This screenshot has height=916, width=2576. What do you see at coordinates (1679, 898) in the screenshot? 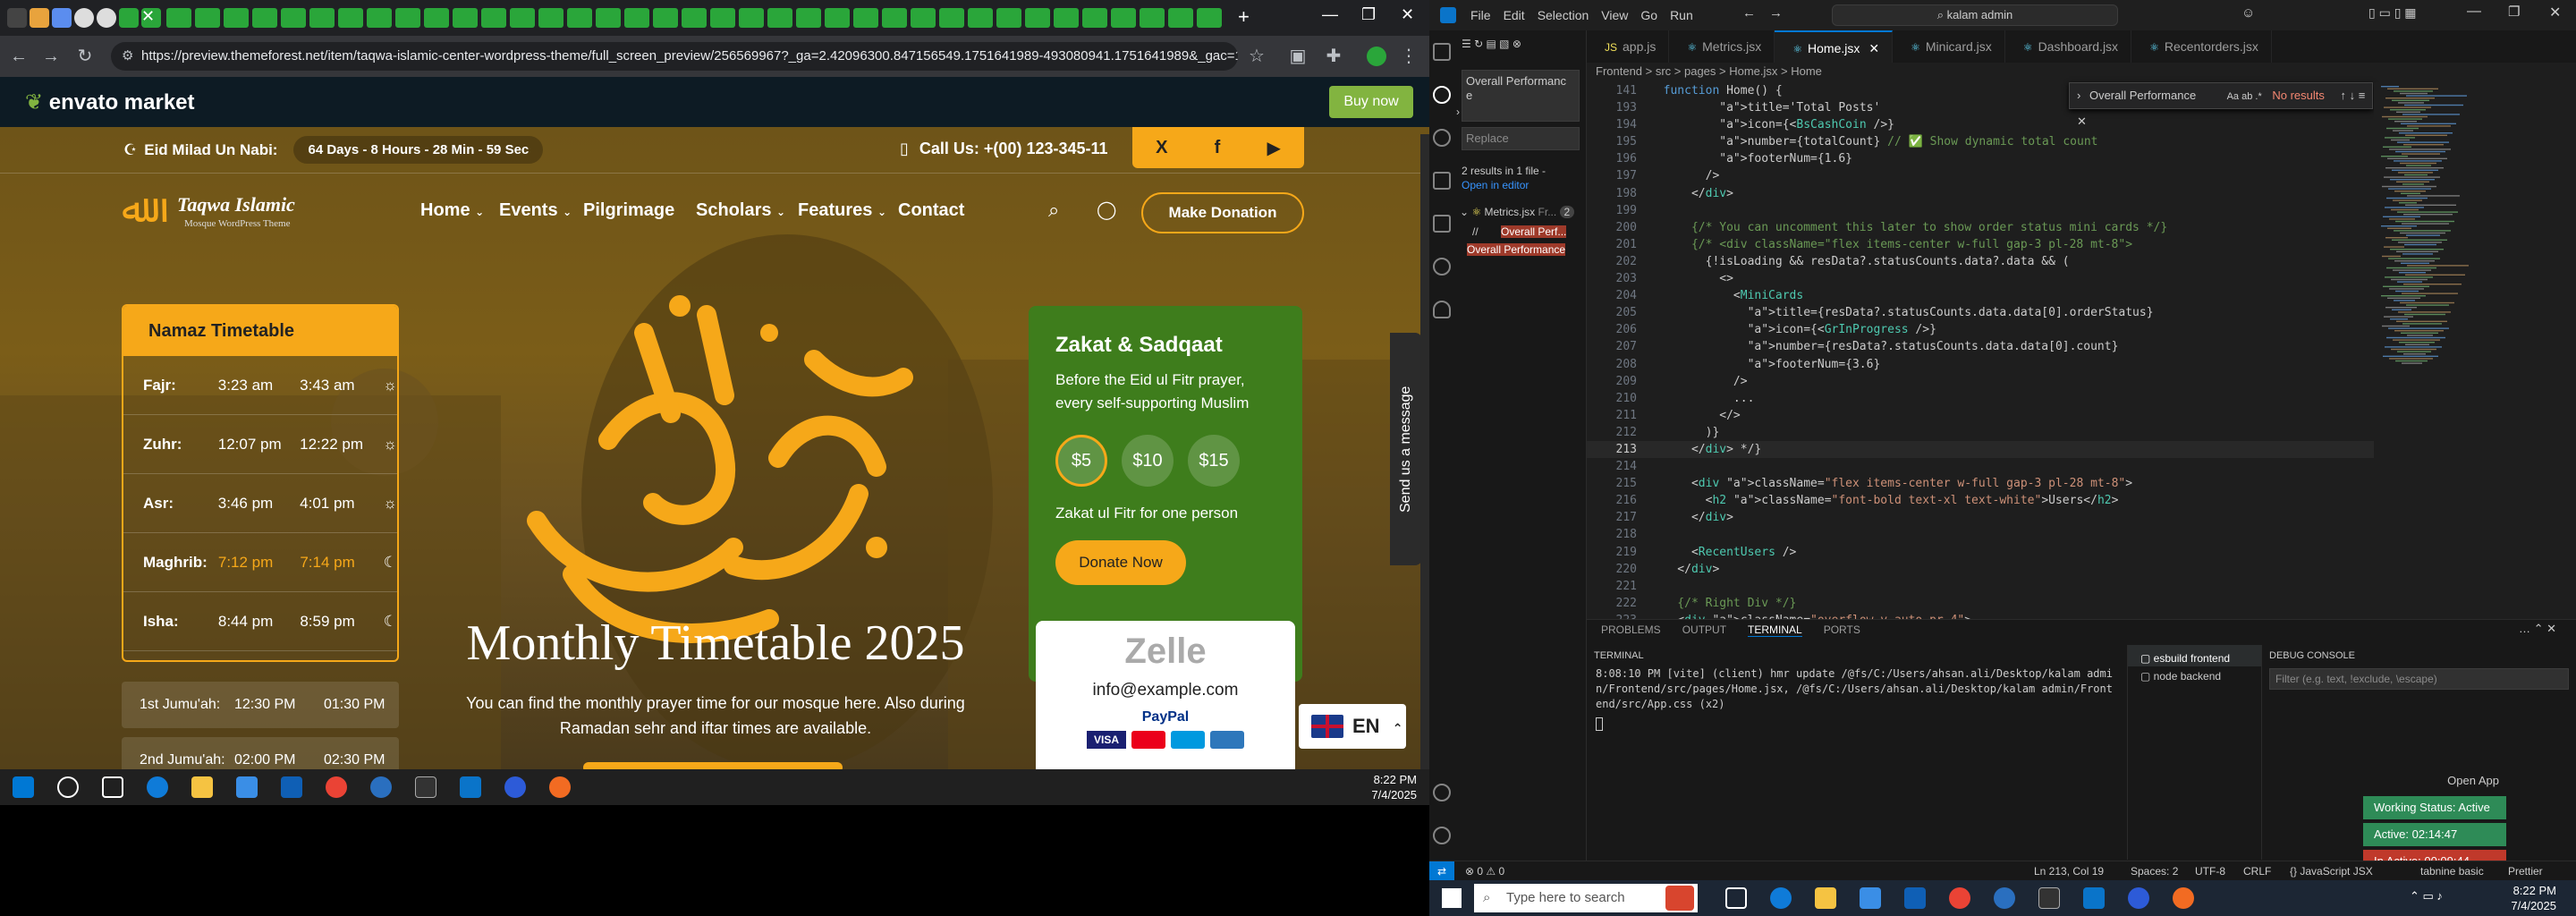
I see `news-widget-icon` at bounding box center [1679, 898].